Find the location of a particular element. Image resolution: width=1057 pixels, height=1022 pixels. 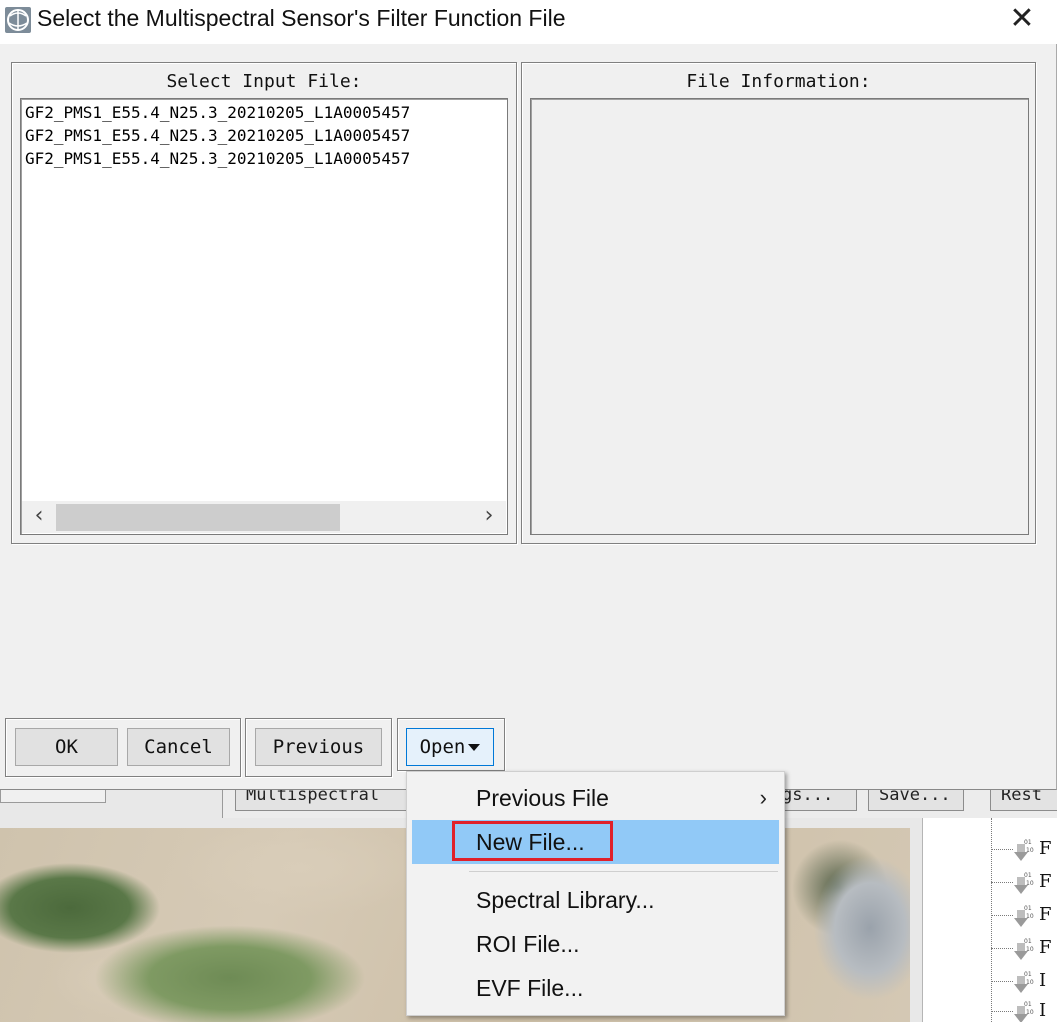

menu-separator is located at coordinates (623, 871).